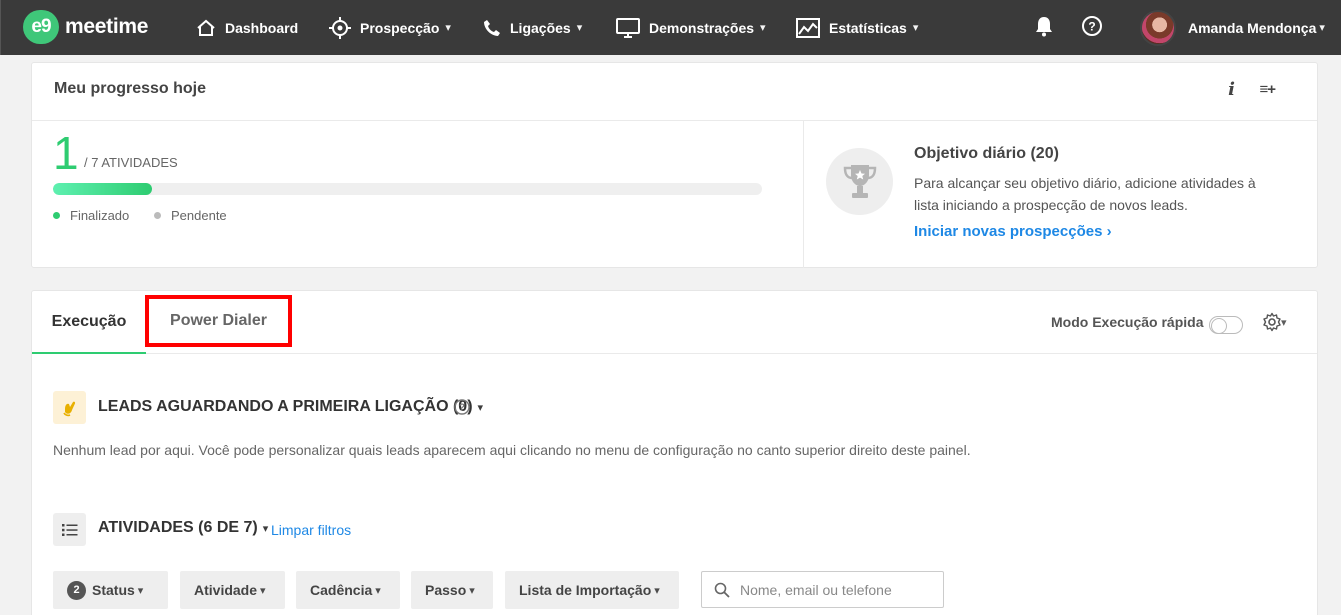  What do you see at coordinates (859, 181) in the screenshot?
I see `trophy-icon` at bounding box center [859, 181].